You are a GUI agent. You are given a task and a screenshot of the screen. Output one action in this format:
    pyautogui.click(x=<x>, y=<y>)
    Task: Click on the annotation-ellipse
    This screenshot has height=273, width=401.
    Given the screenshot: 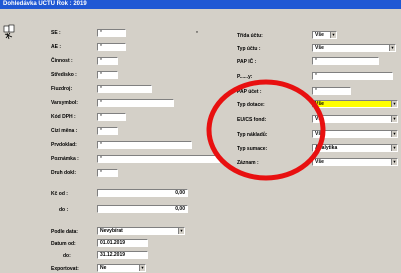 What is the action you would take?
    pyautogui.click(x=266, y=130)
    